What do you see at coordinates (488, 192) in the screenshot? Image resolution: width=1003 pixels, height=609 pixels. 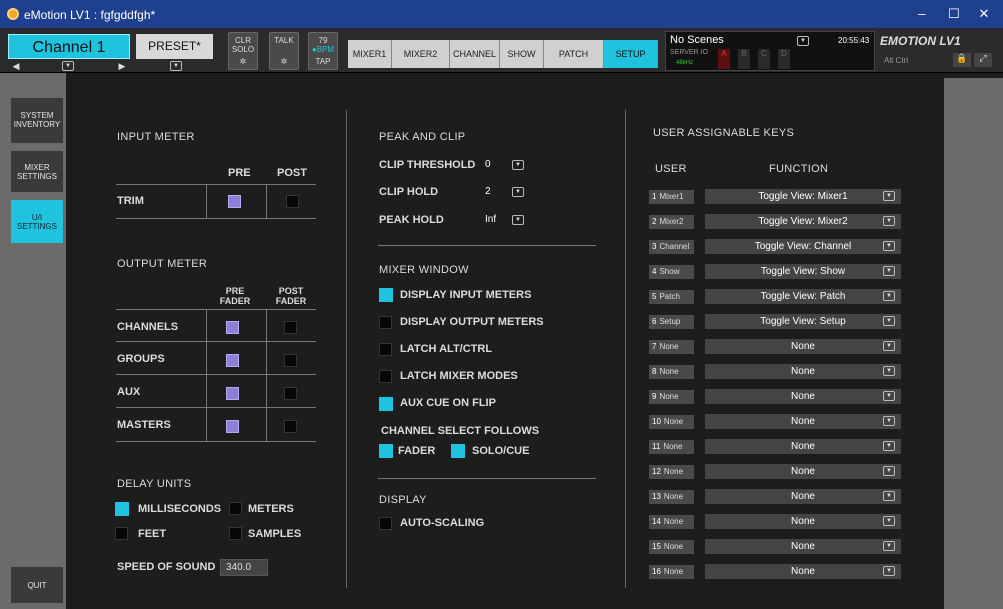 I see `clip-hold-value: 2` at bounding box center [488, 192].